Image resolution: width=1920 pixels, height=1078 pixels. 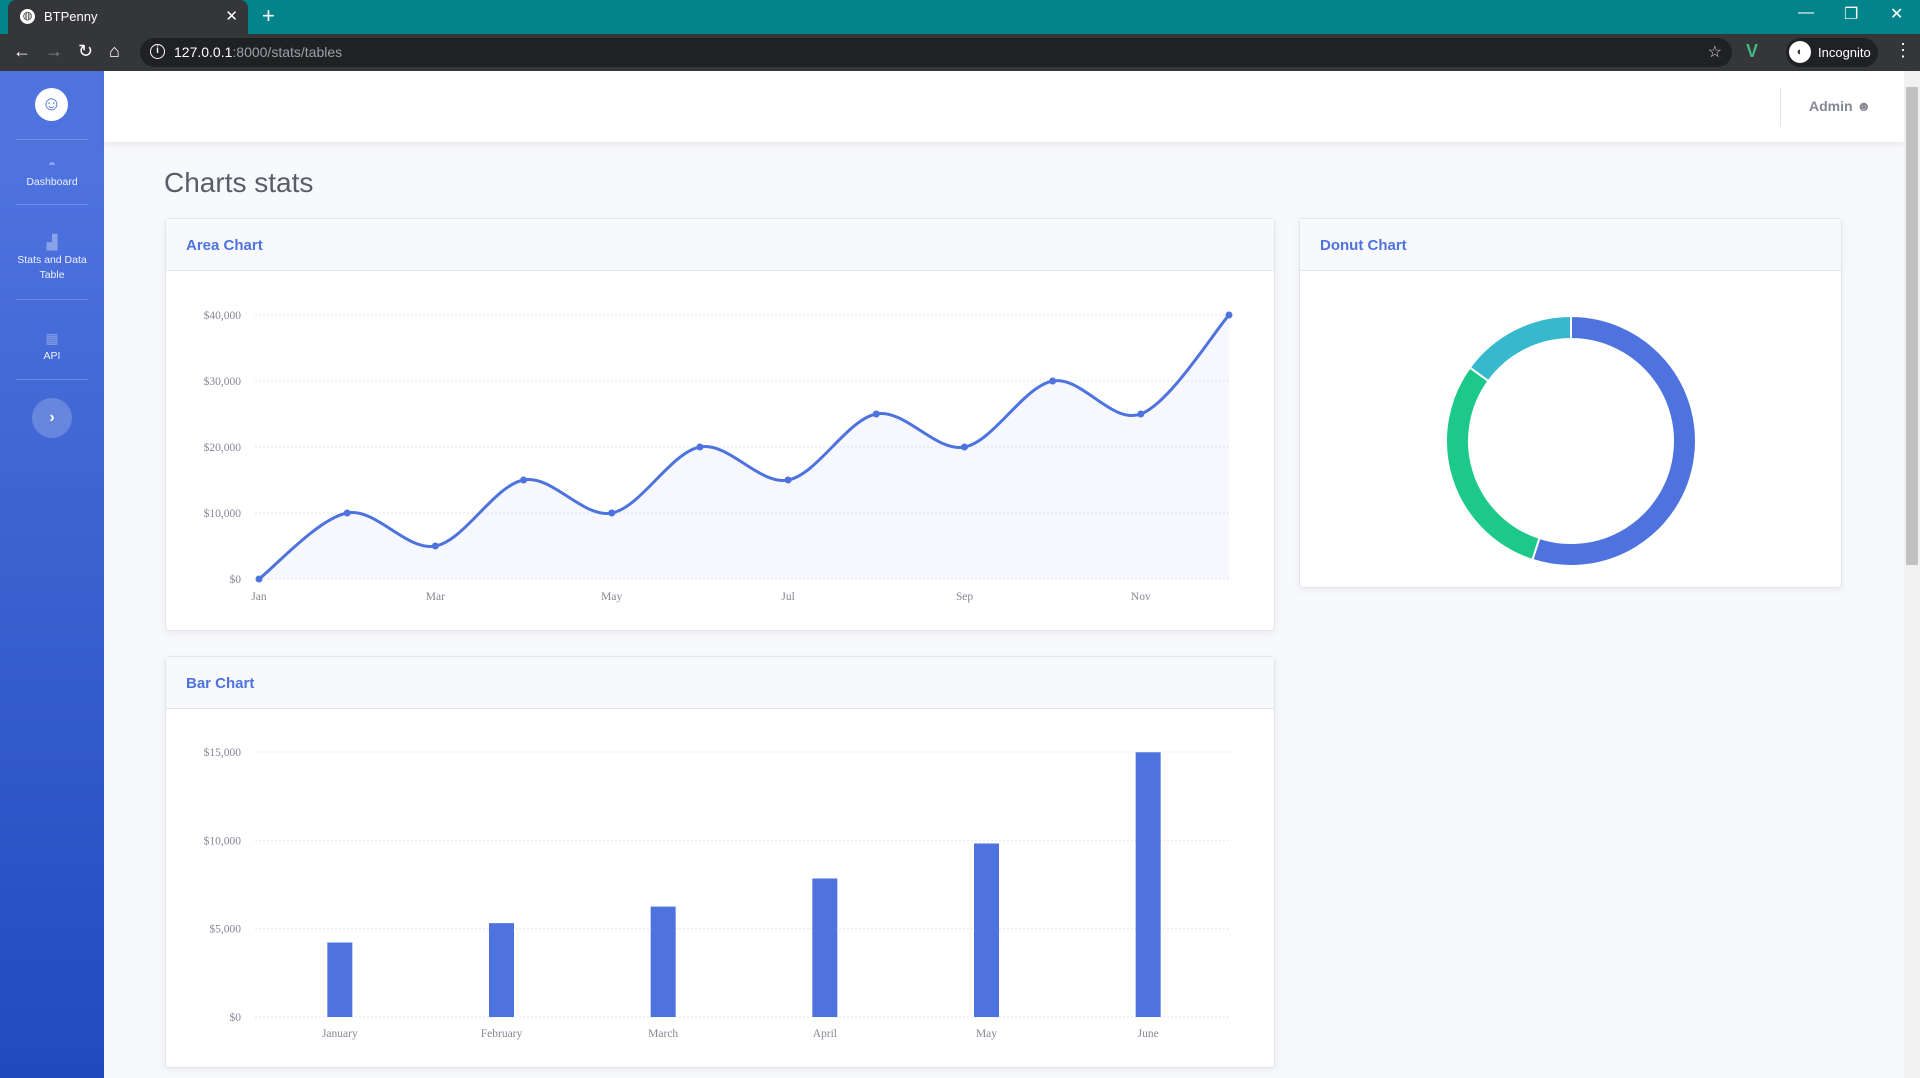 What do you see at coordinates (340, 1034) in the screenshot?
I see `x-tick-label: January` at bounding box center [340, 1034].